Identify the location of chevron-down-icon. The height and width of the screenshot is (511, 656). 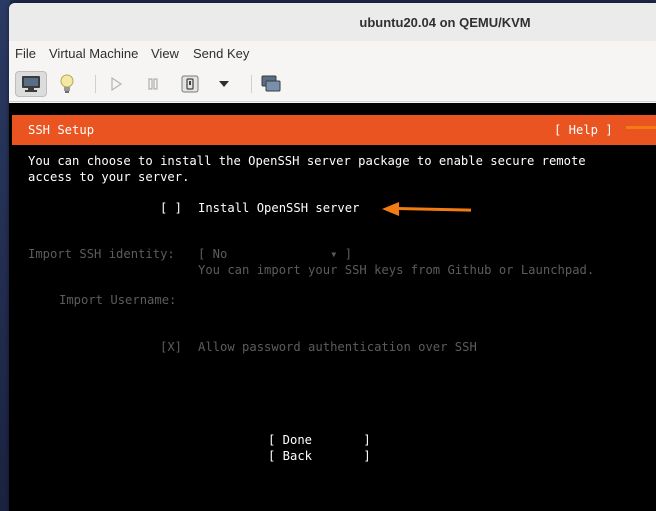
(224, 84).